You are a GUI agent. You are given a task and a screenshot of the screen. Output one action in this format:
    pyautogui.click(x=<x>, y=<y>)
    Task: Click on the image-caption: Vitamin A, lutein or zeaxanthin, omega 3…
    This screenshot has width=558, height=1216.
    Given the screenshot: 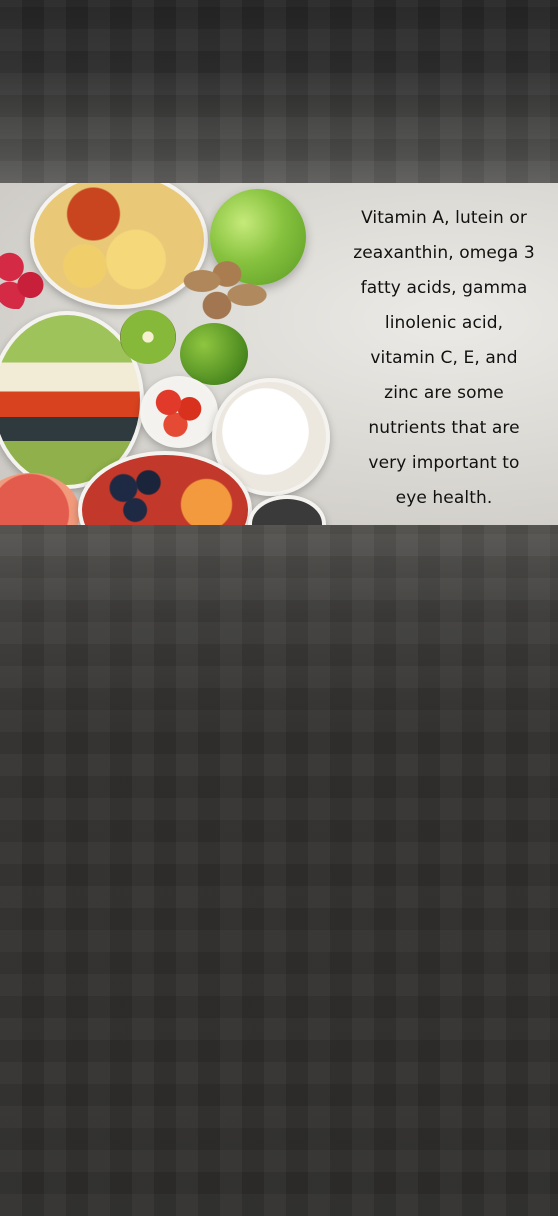 What is the action you would take?
    pyautogui.click(x=444, y=358)
    